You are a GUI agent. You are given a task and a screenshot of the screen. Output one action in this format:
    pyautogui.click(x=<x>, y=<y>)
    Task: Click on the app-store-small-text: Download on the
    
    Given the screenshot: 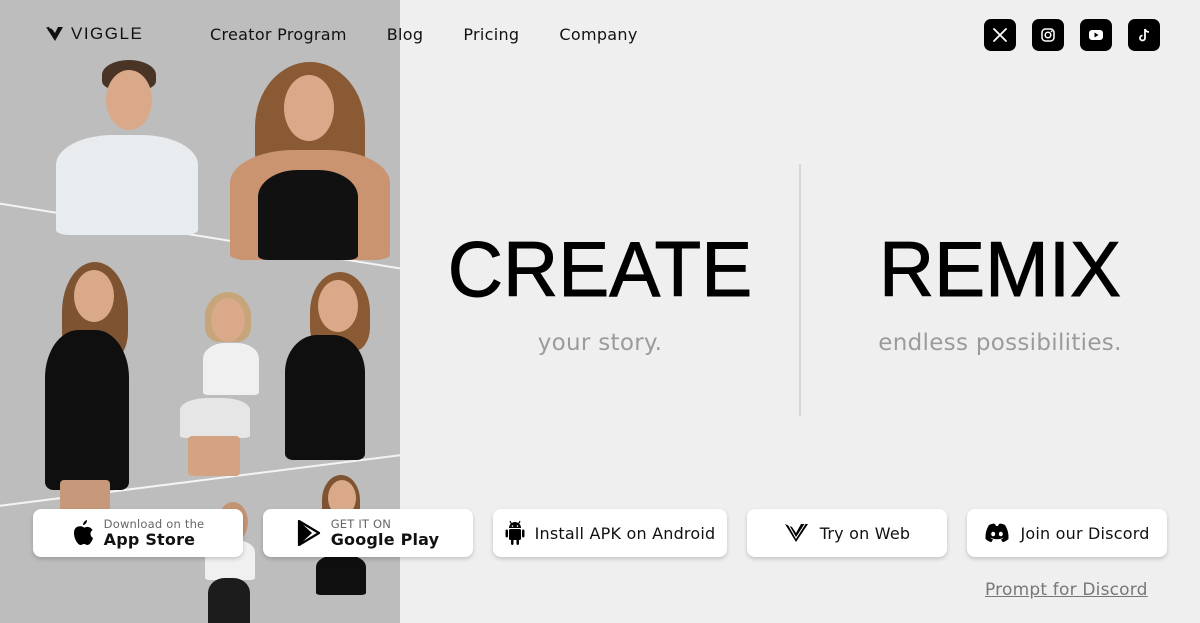 What is the action you would take?
    pyautogui.click(x=154, y=523)
    